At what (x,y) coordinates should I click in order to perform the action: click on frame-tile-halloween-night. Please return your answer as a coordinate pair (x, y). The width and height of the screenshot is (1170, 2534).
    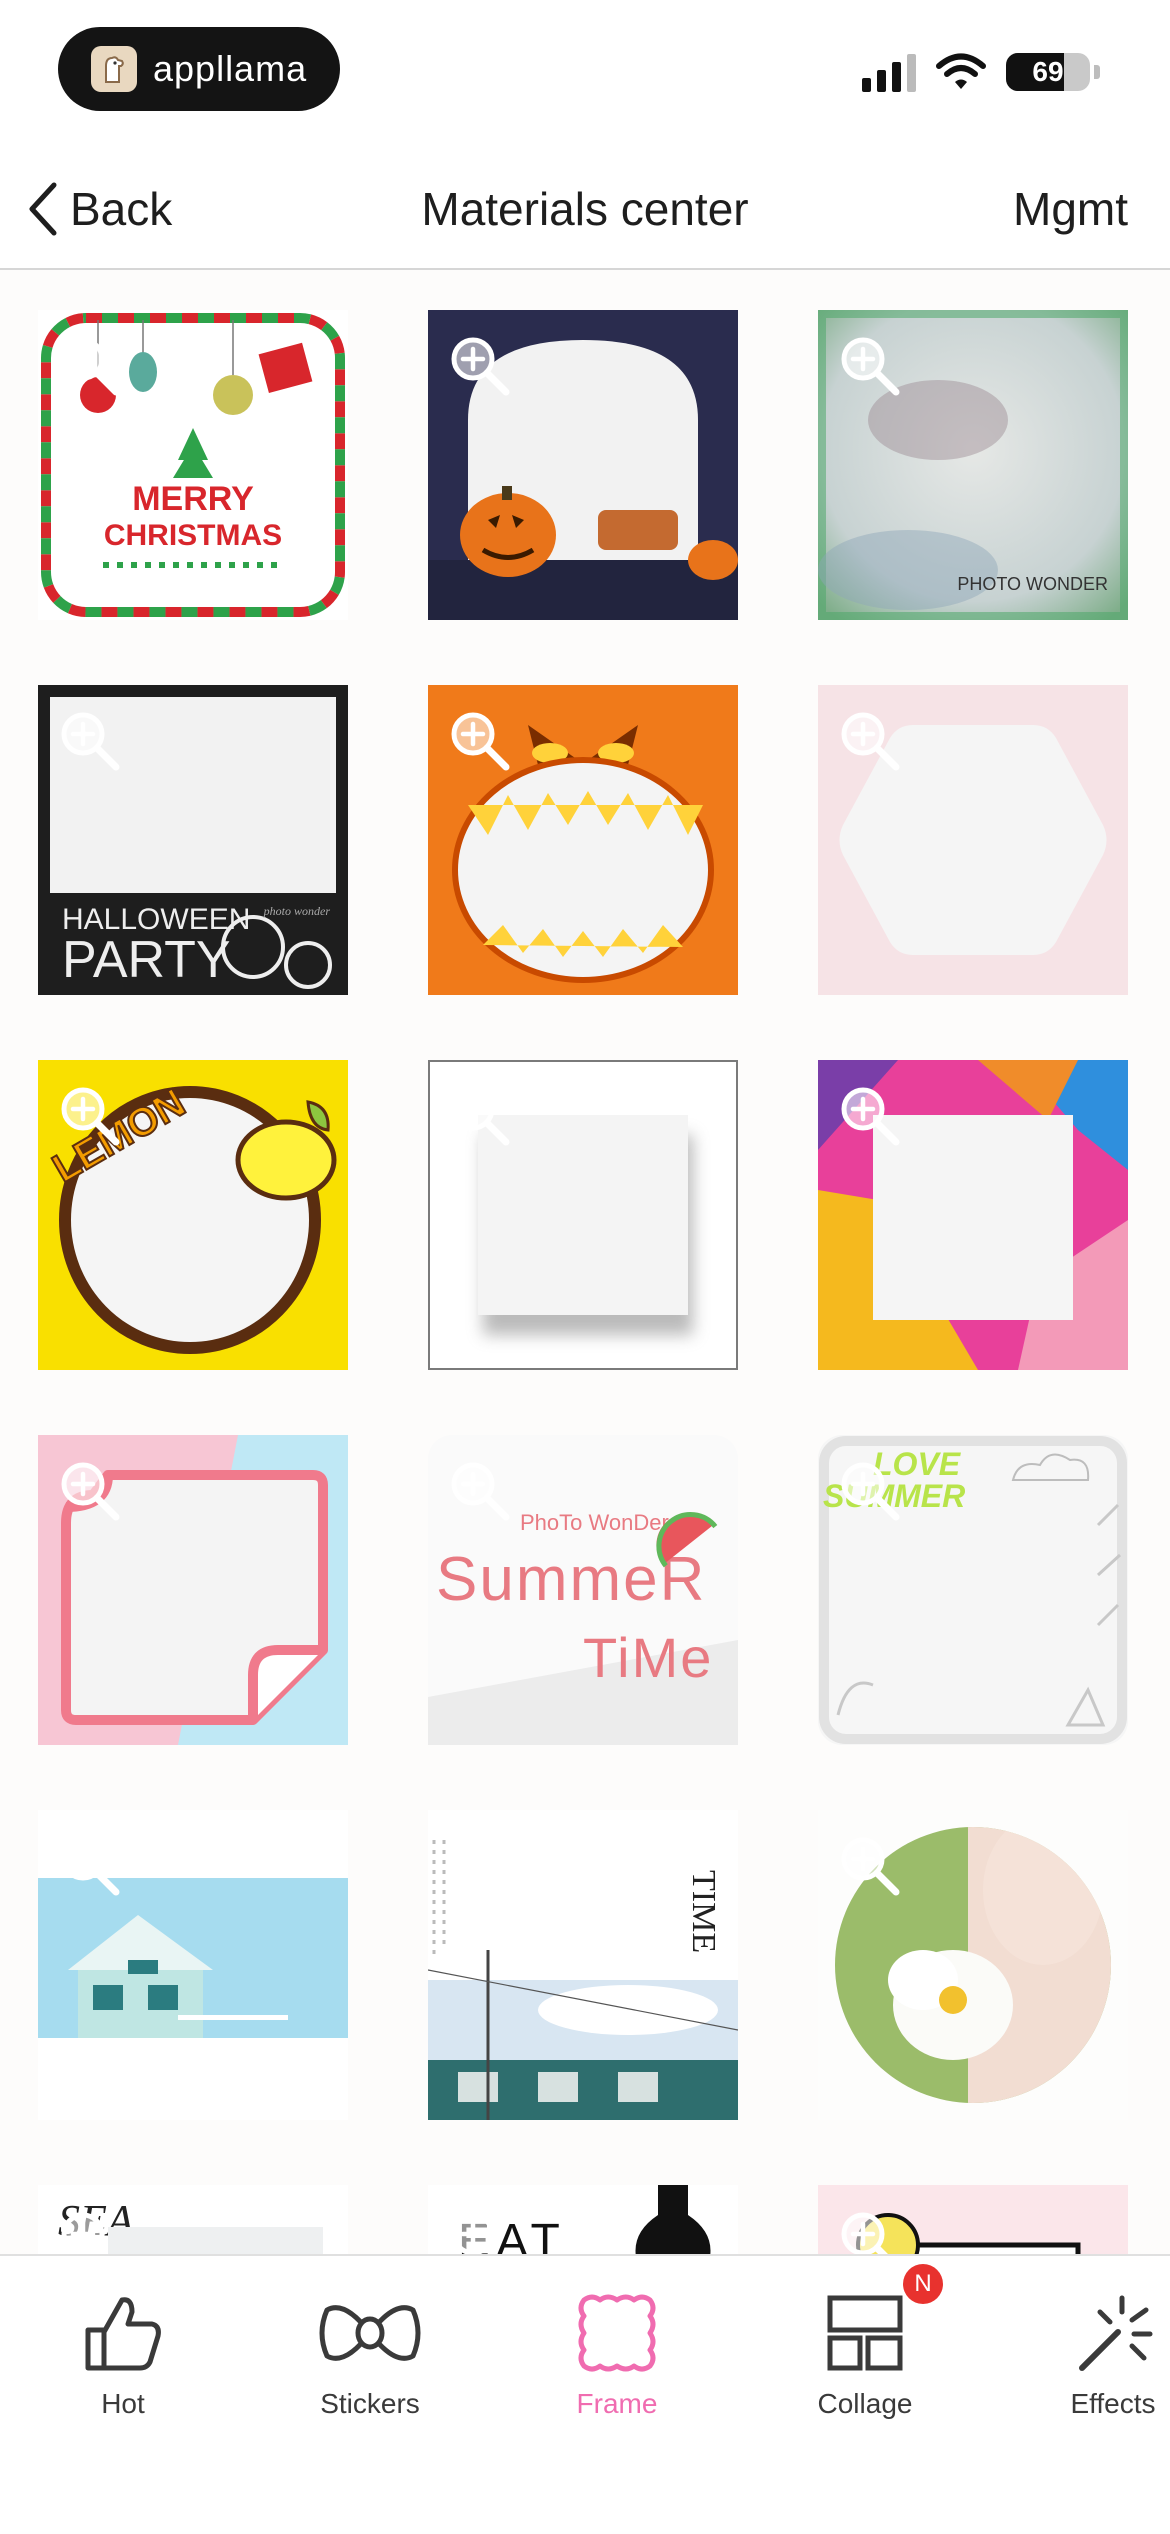
    Looking at the image, I should click on (583, 465).